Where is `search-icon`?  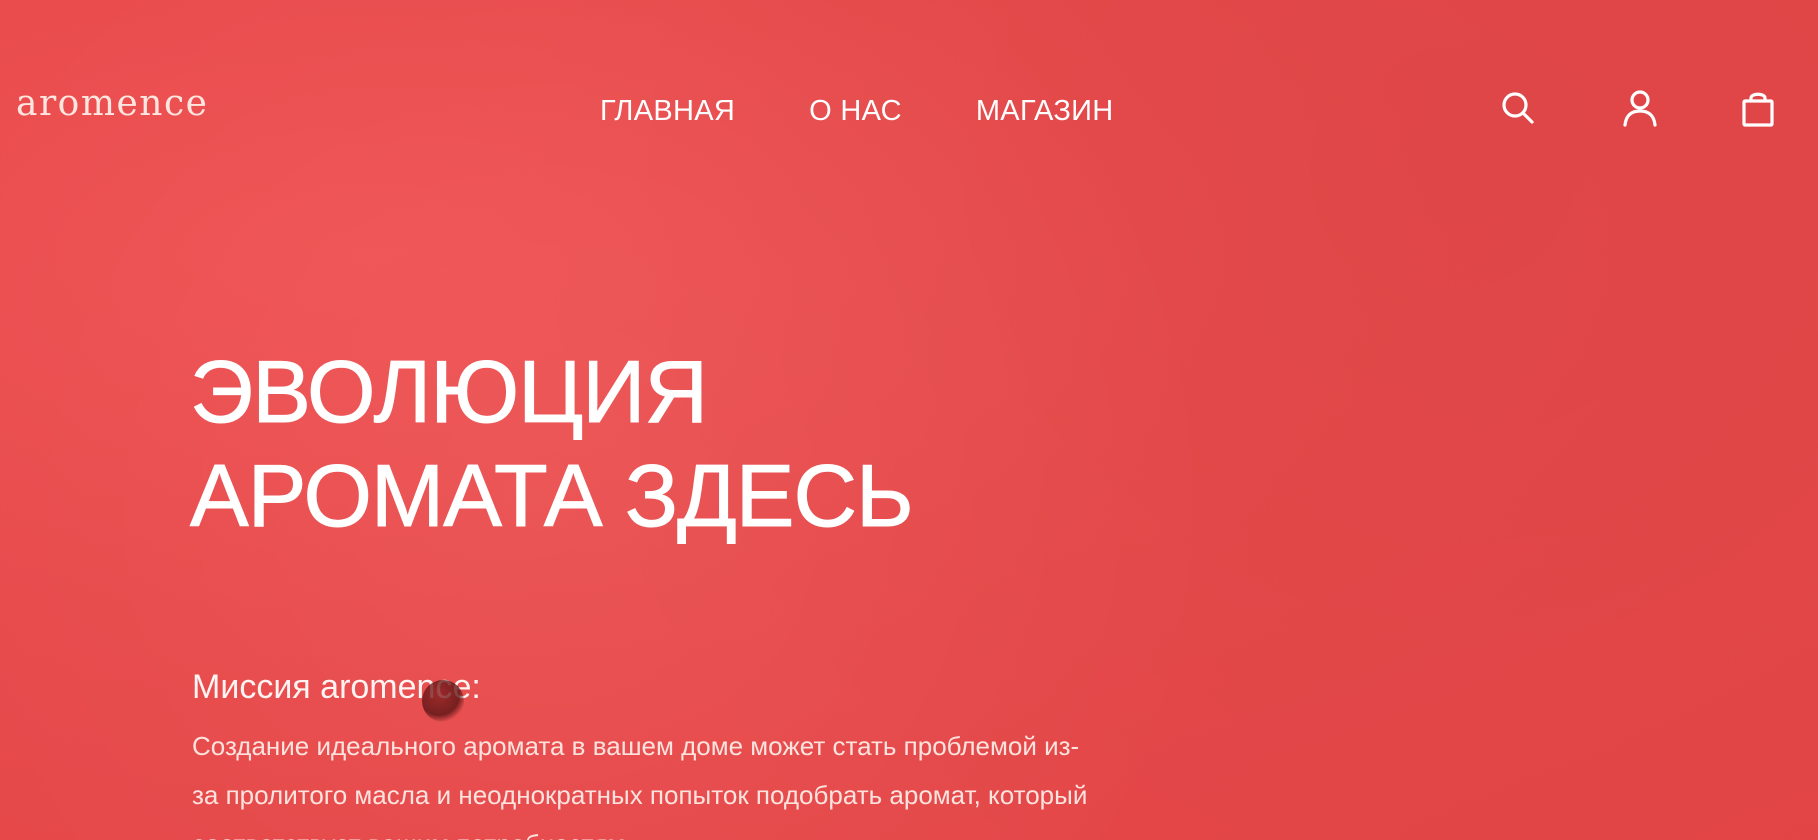 search-icon is located at coordinates (1518, 108).